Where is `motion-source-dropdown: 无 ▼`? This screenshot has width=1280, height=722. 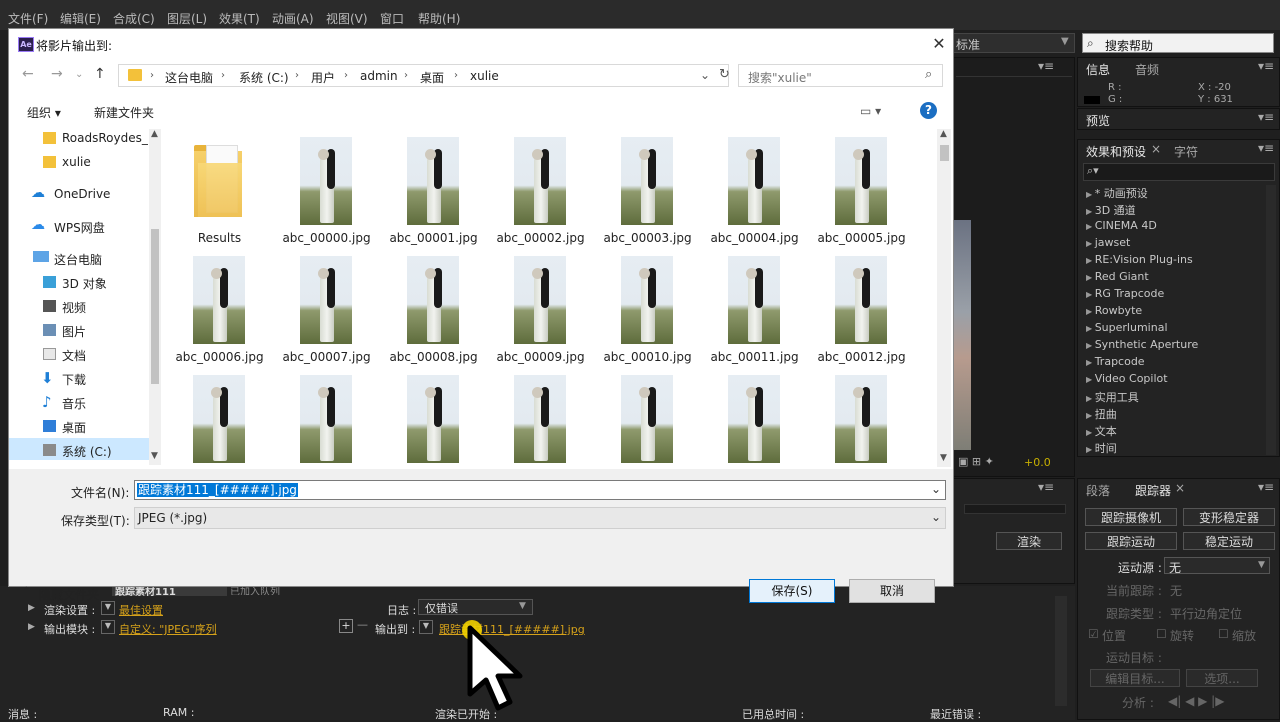
motion-source-dropdown: 无 ▼ is located at coordinates (1217, 566).